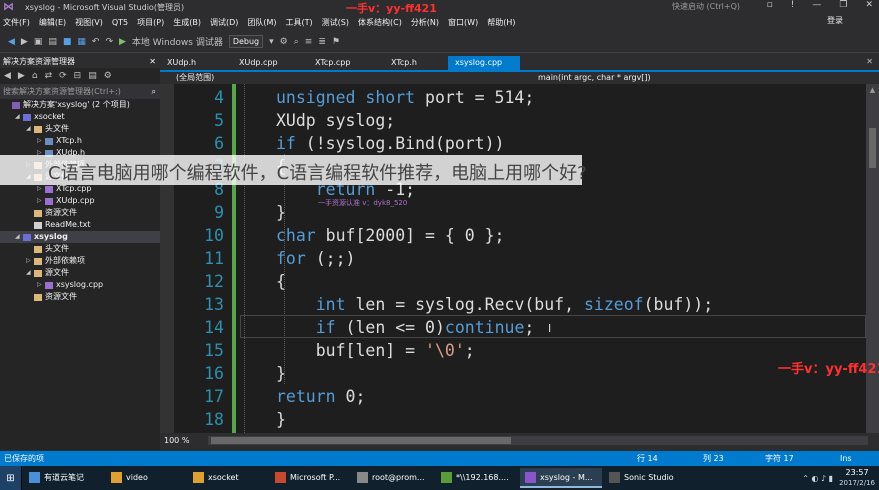  What do you see at coordinates (80, 201) in the screenshot?
I see `tree-item: ▷ XUdp.cpp` at bounding box center [80, 201].